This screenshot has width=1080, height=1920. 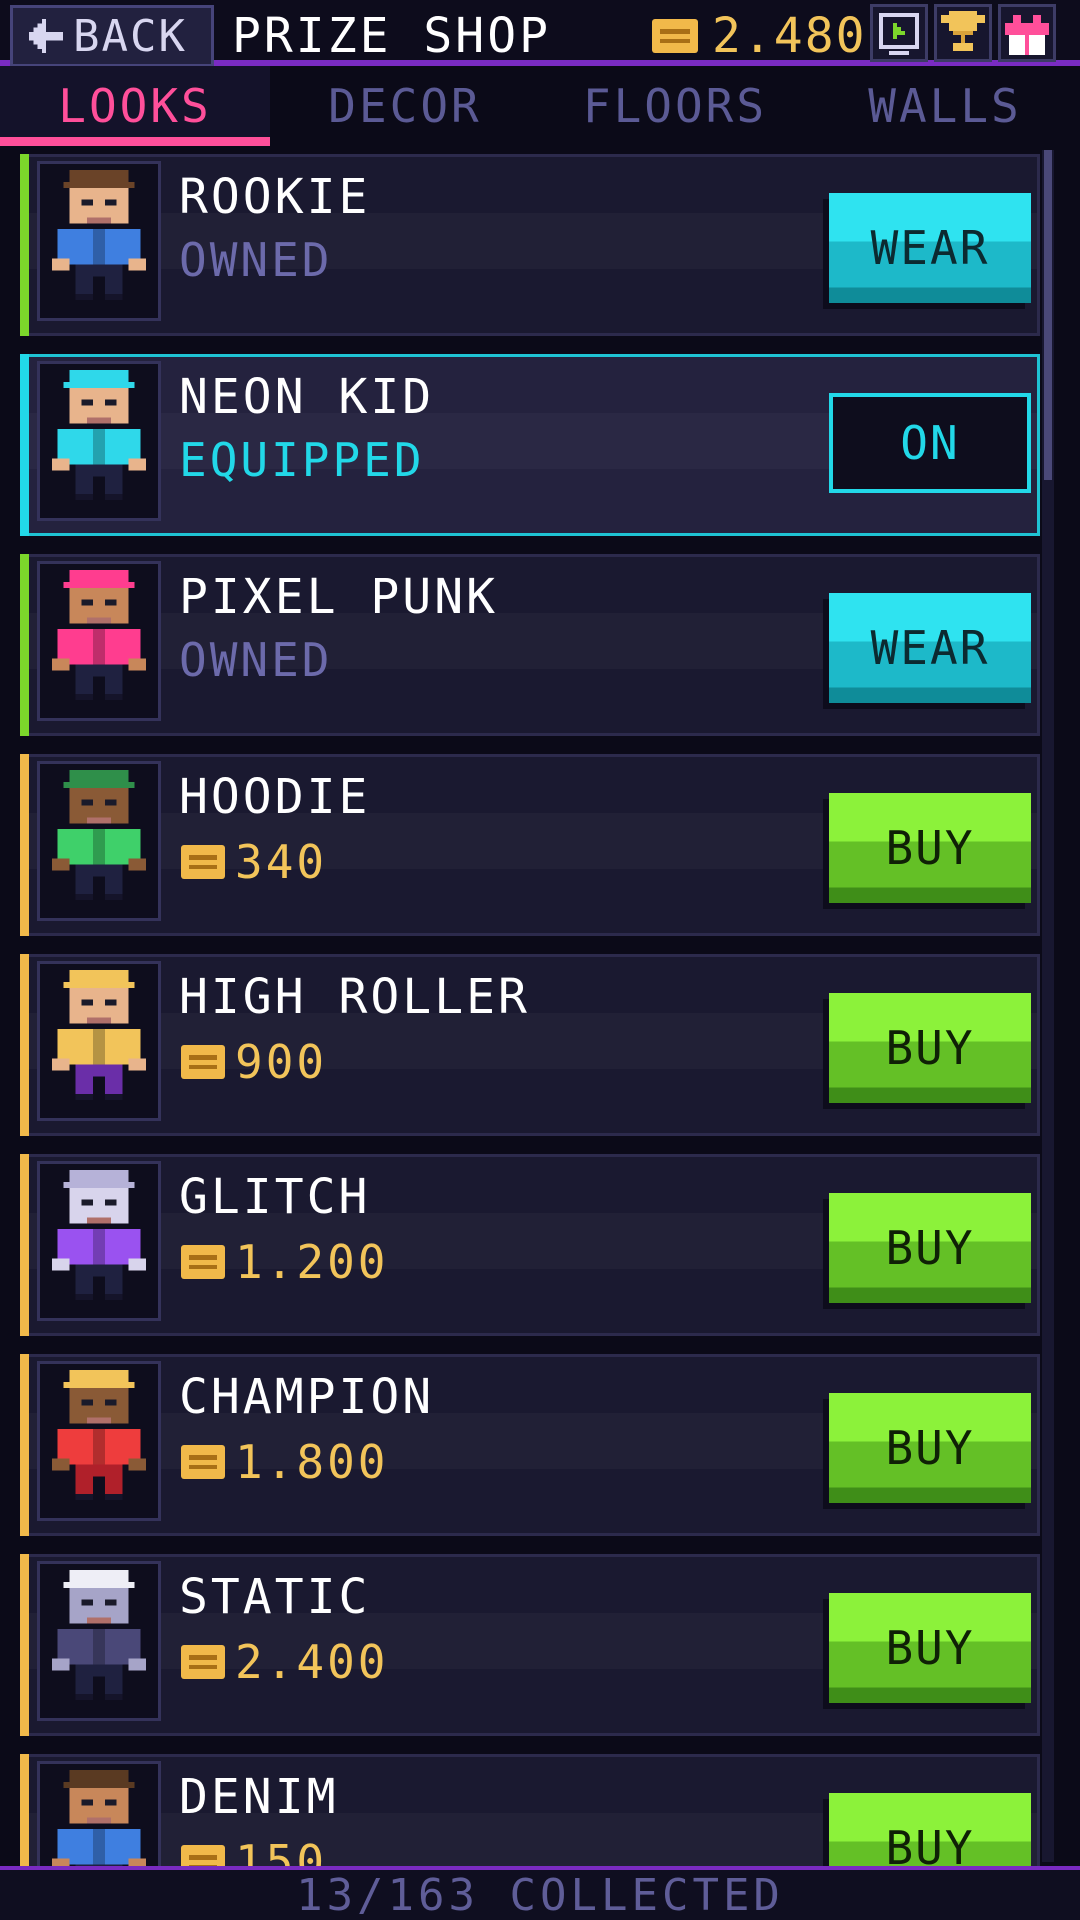 What do you see at coordinates (530, 845) in the screenshot?
I see `item-card-hoodie: HOODIE 340 BUY` at bounding box center [530, 845].